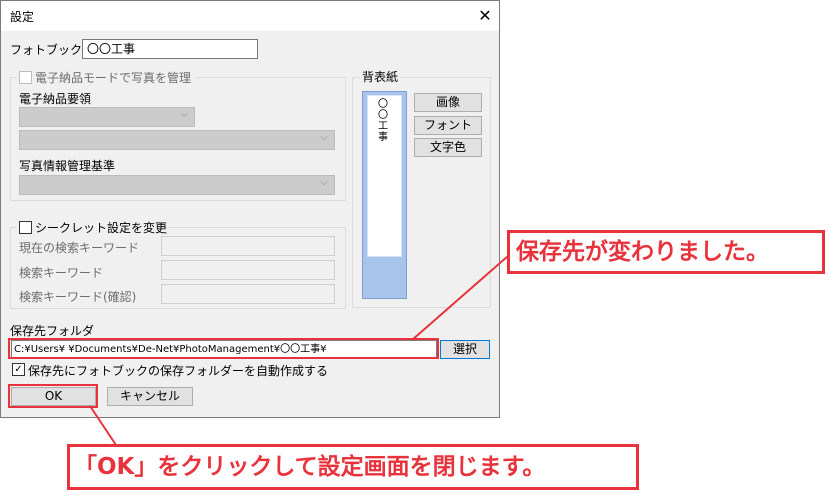 This screenshot has width=834, height=500. What do you see at coordinates (666, 252) in the screenshot?
I see `save-changed-callout: 保存先が変わりました。` at bounding box center [666, 252].